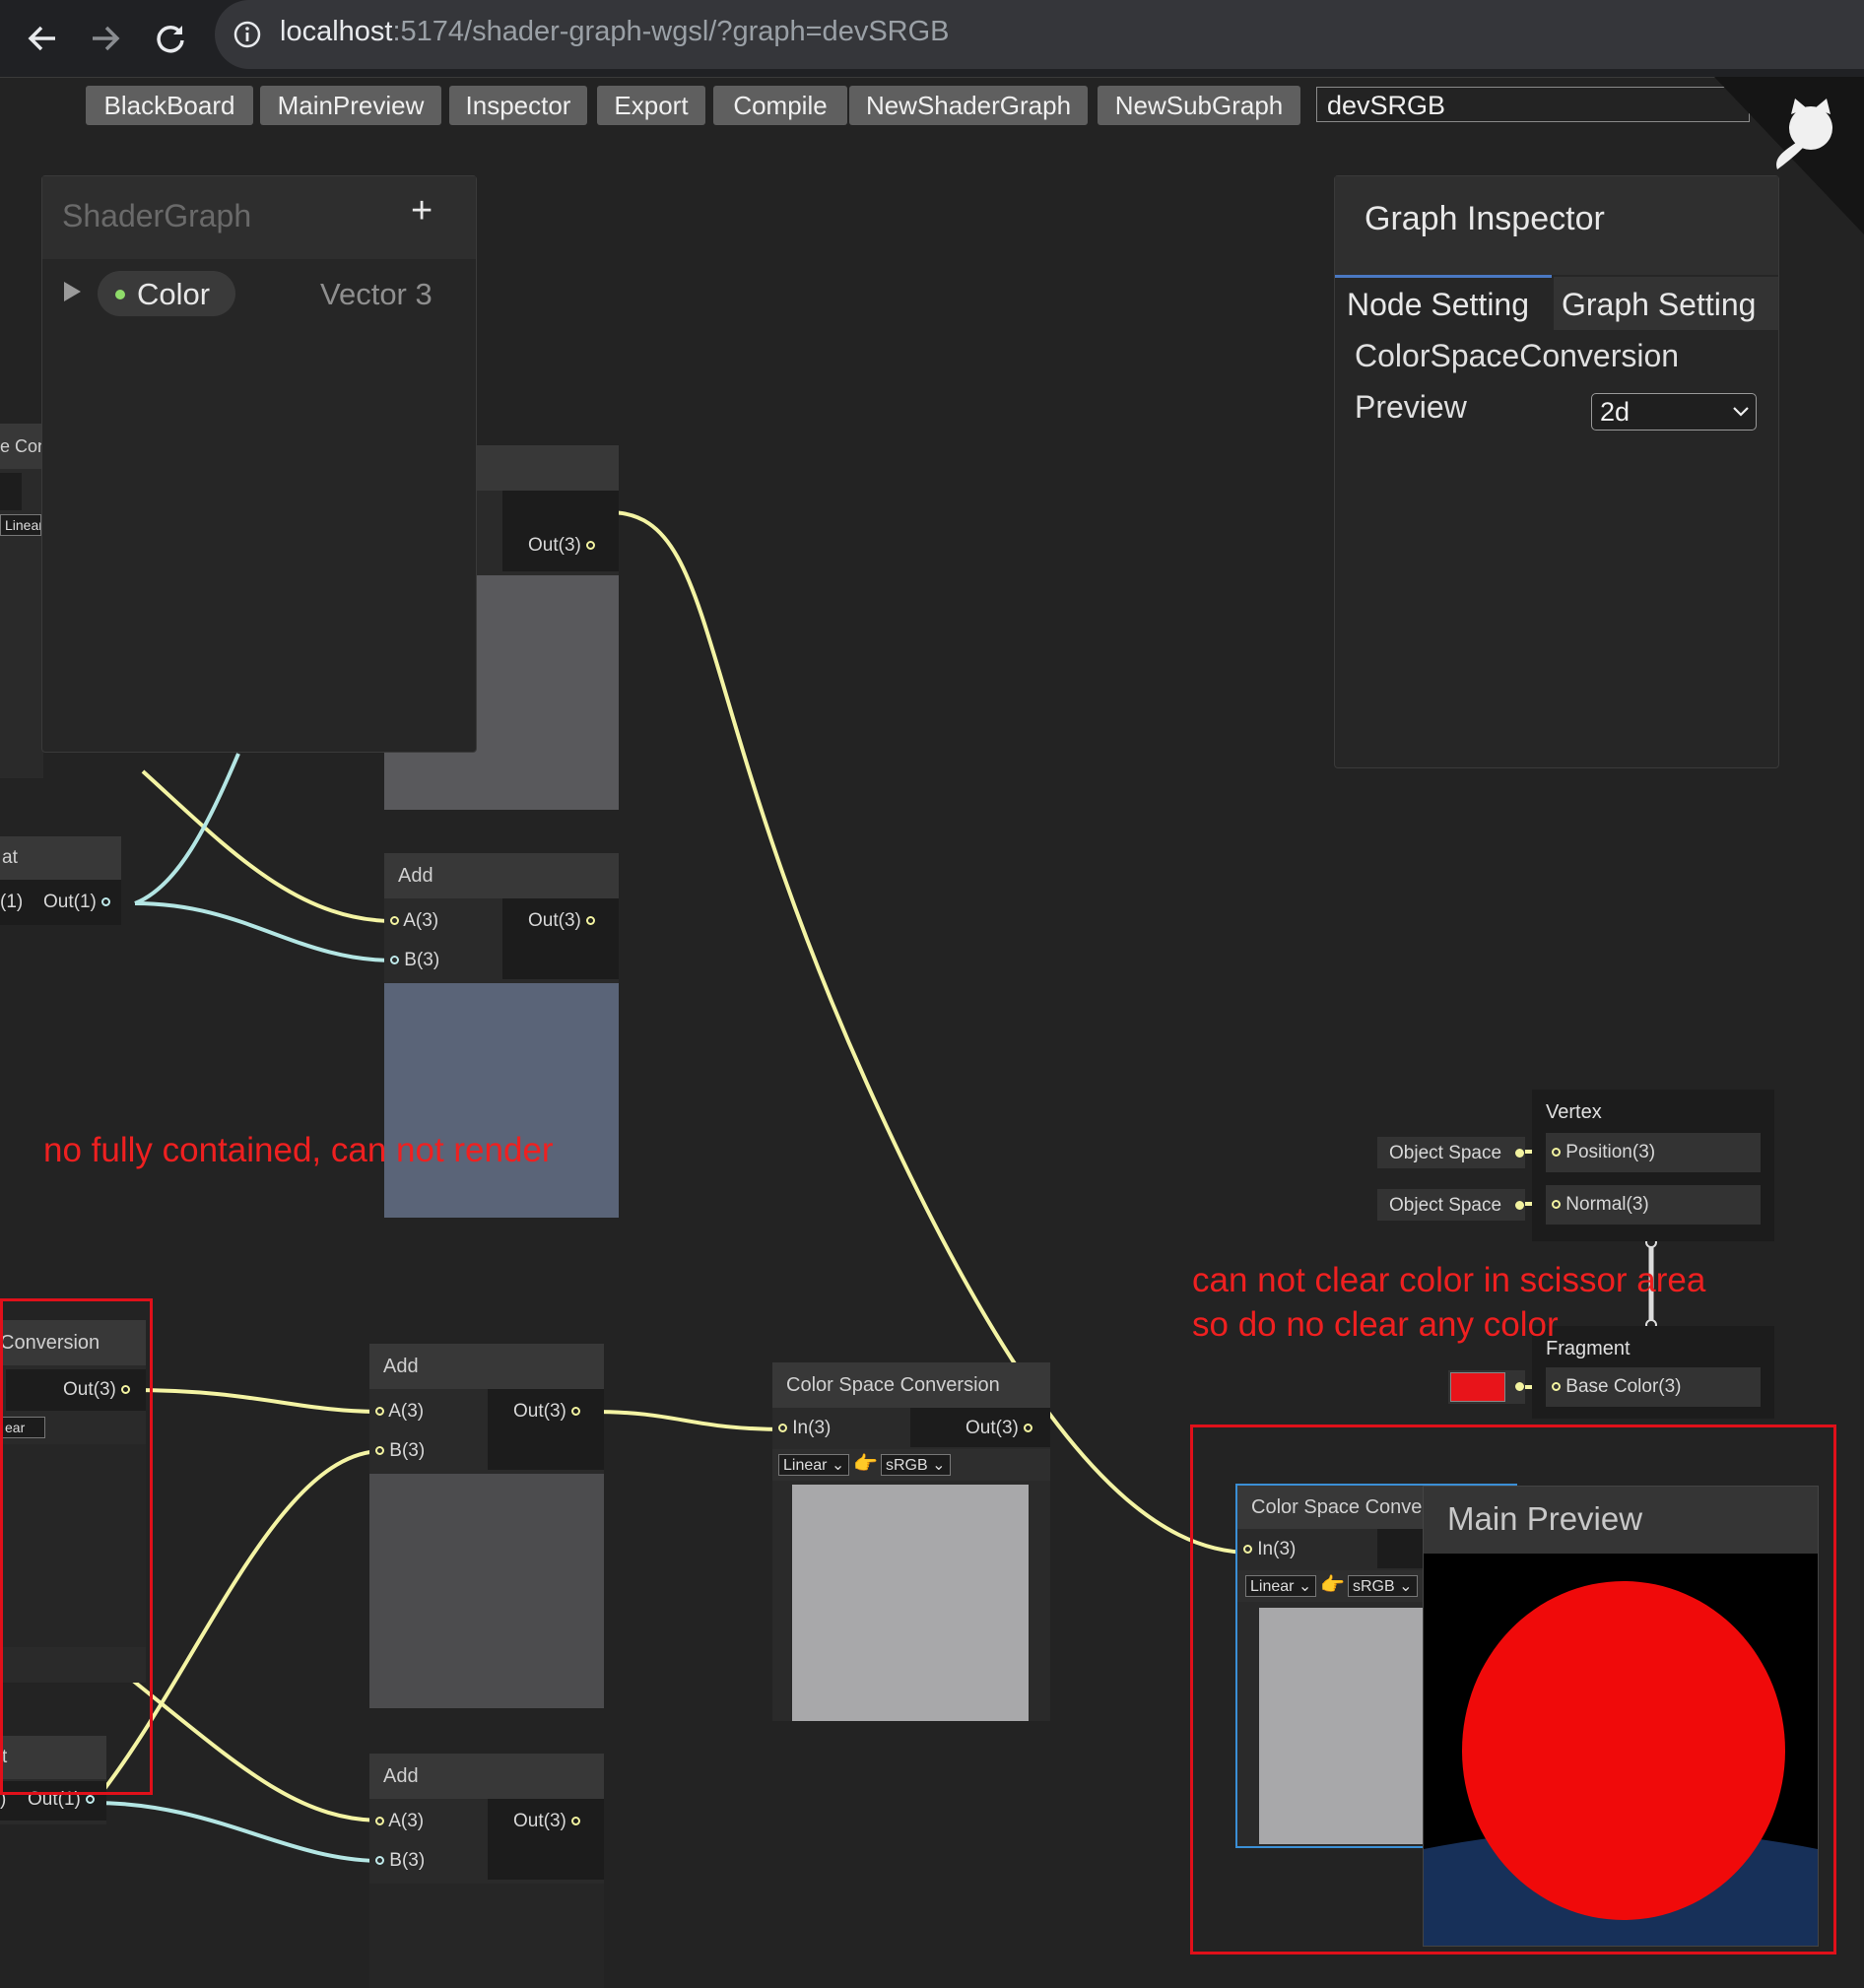 The image size is (1864, 1988). Describe the element at coordinates (1477, 1387) in the screenshot. I see `color-swatch` at that location.